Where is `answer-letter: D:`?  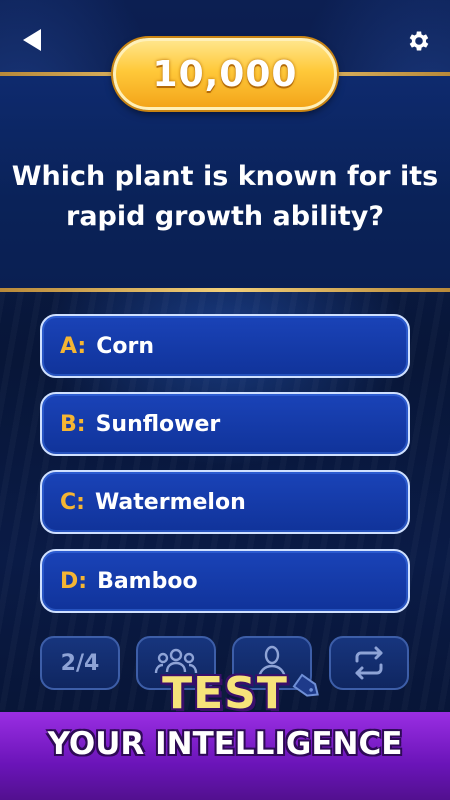 answer-letter: D: is located at coordinates (74, 581).